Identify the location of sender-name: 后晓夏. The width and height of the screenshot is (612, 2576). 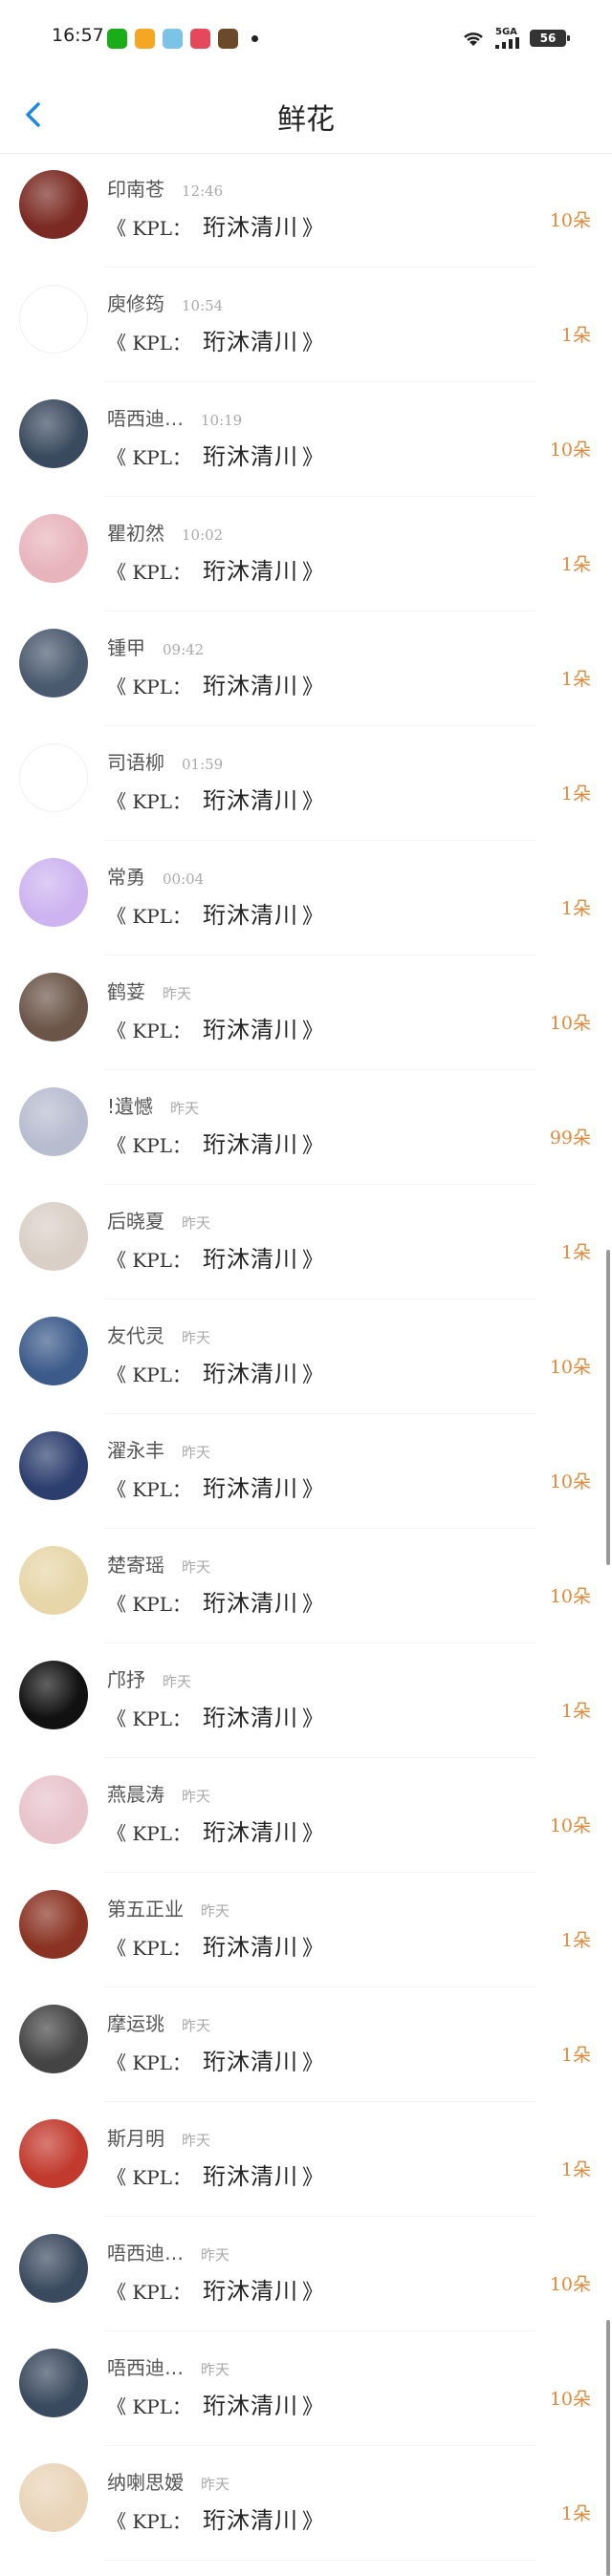
(135, 1221).